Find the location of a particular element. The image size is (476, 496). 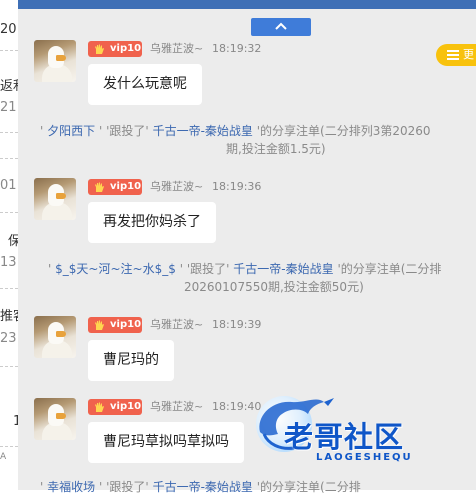

background-text: 保 is located at coordinates (13, 241).